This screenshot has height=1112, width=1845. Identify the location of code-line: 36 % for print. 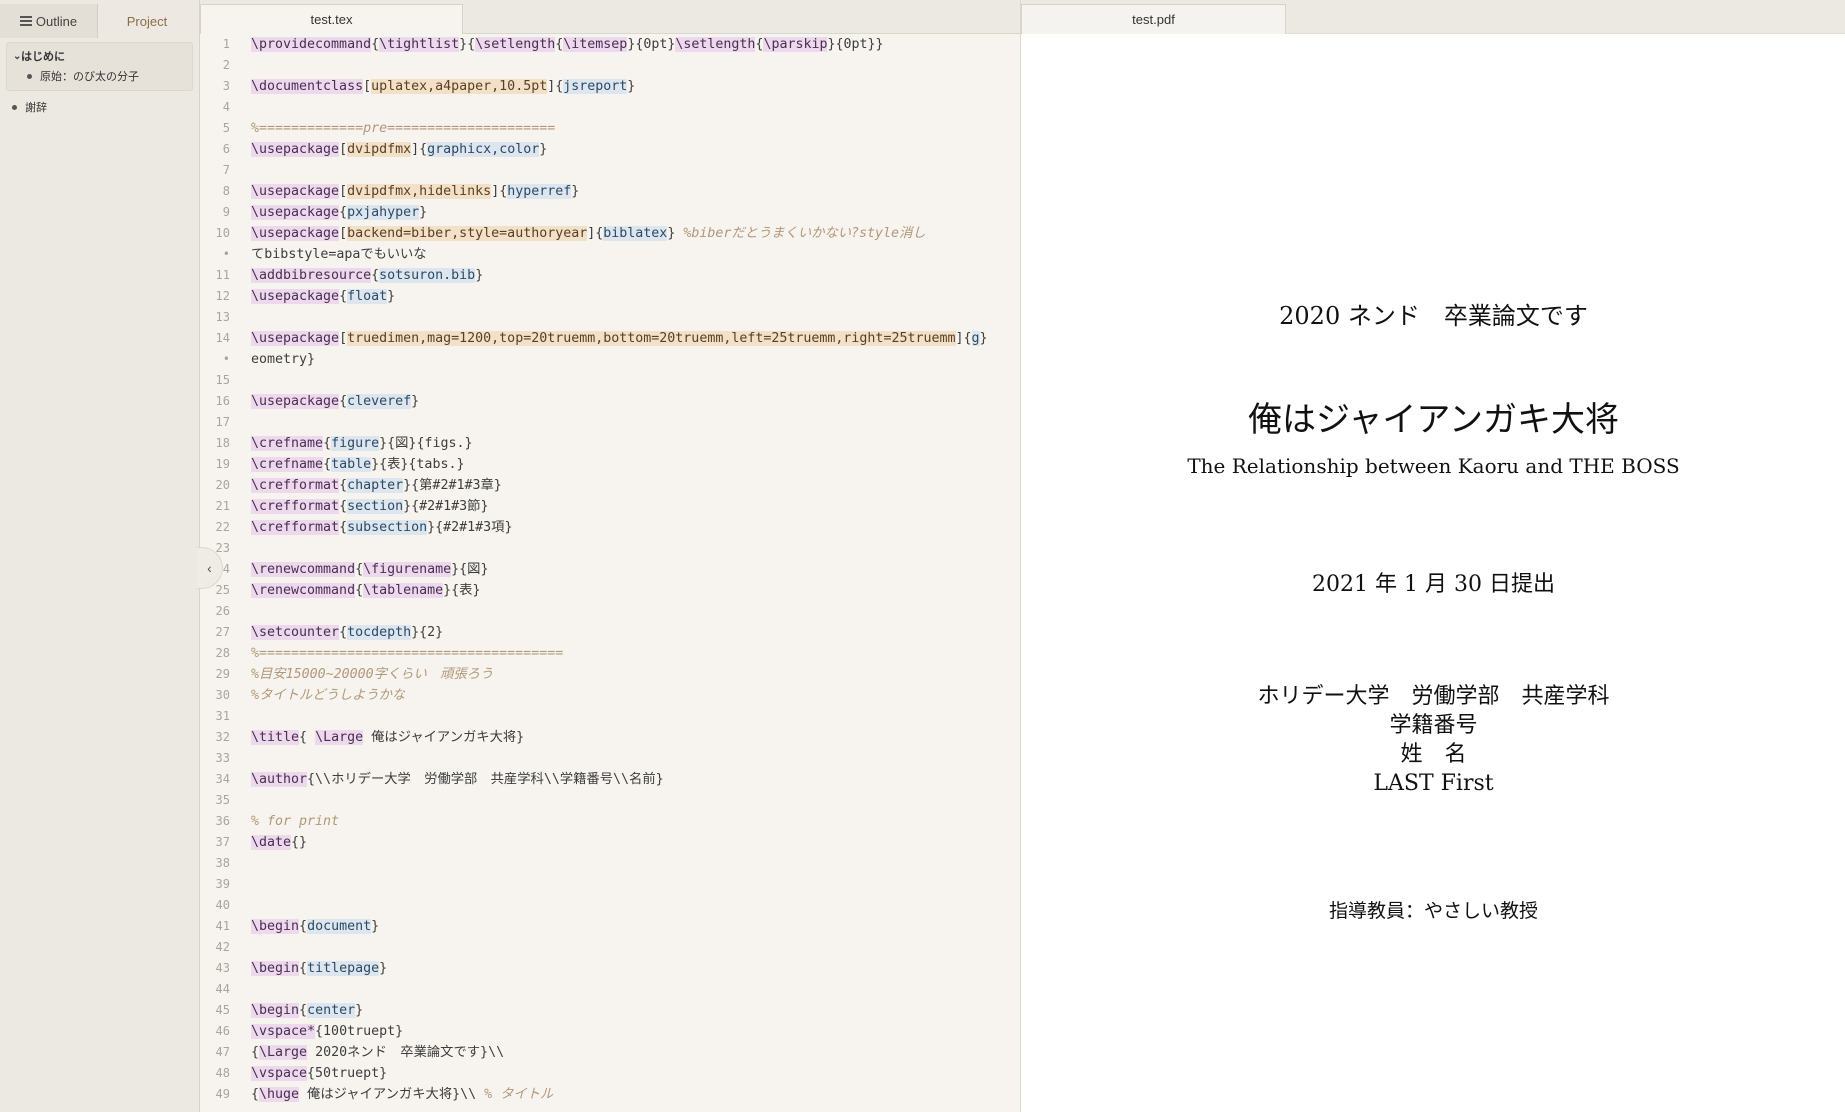
(610, 821).